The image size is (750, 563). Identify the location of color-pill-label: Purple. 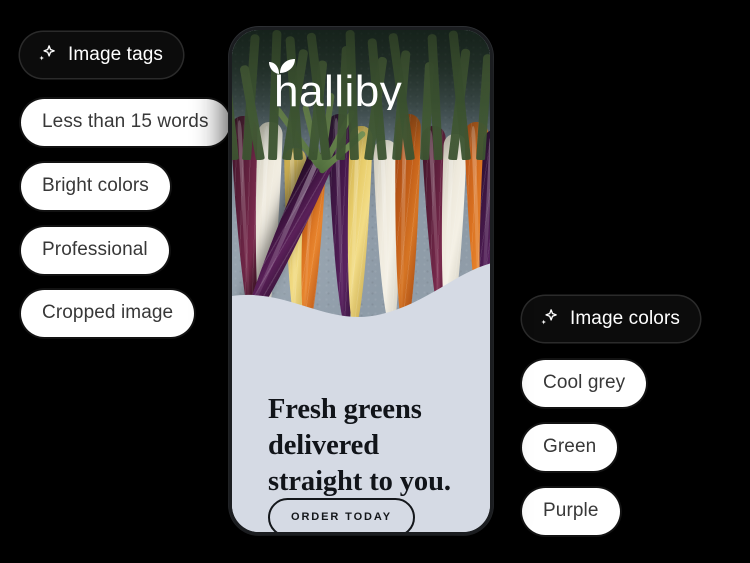
(571, 510).